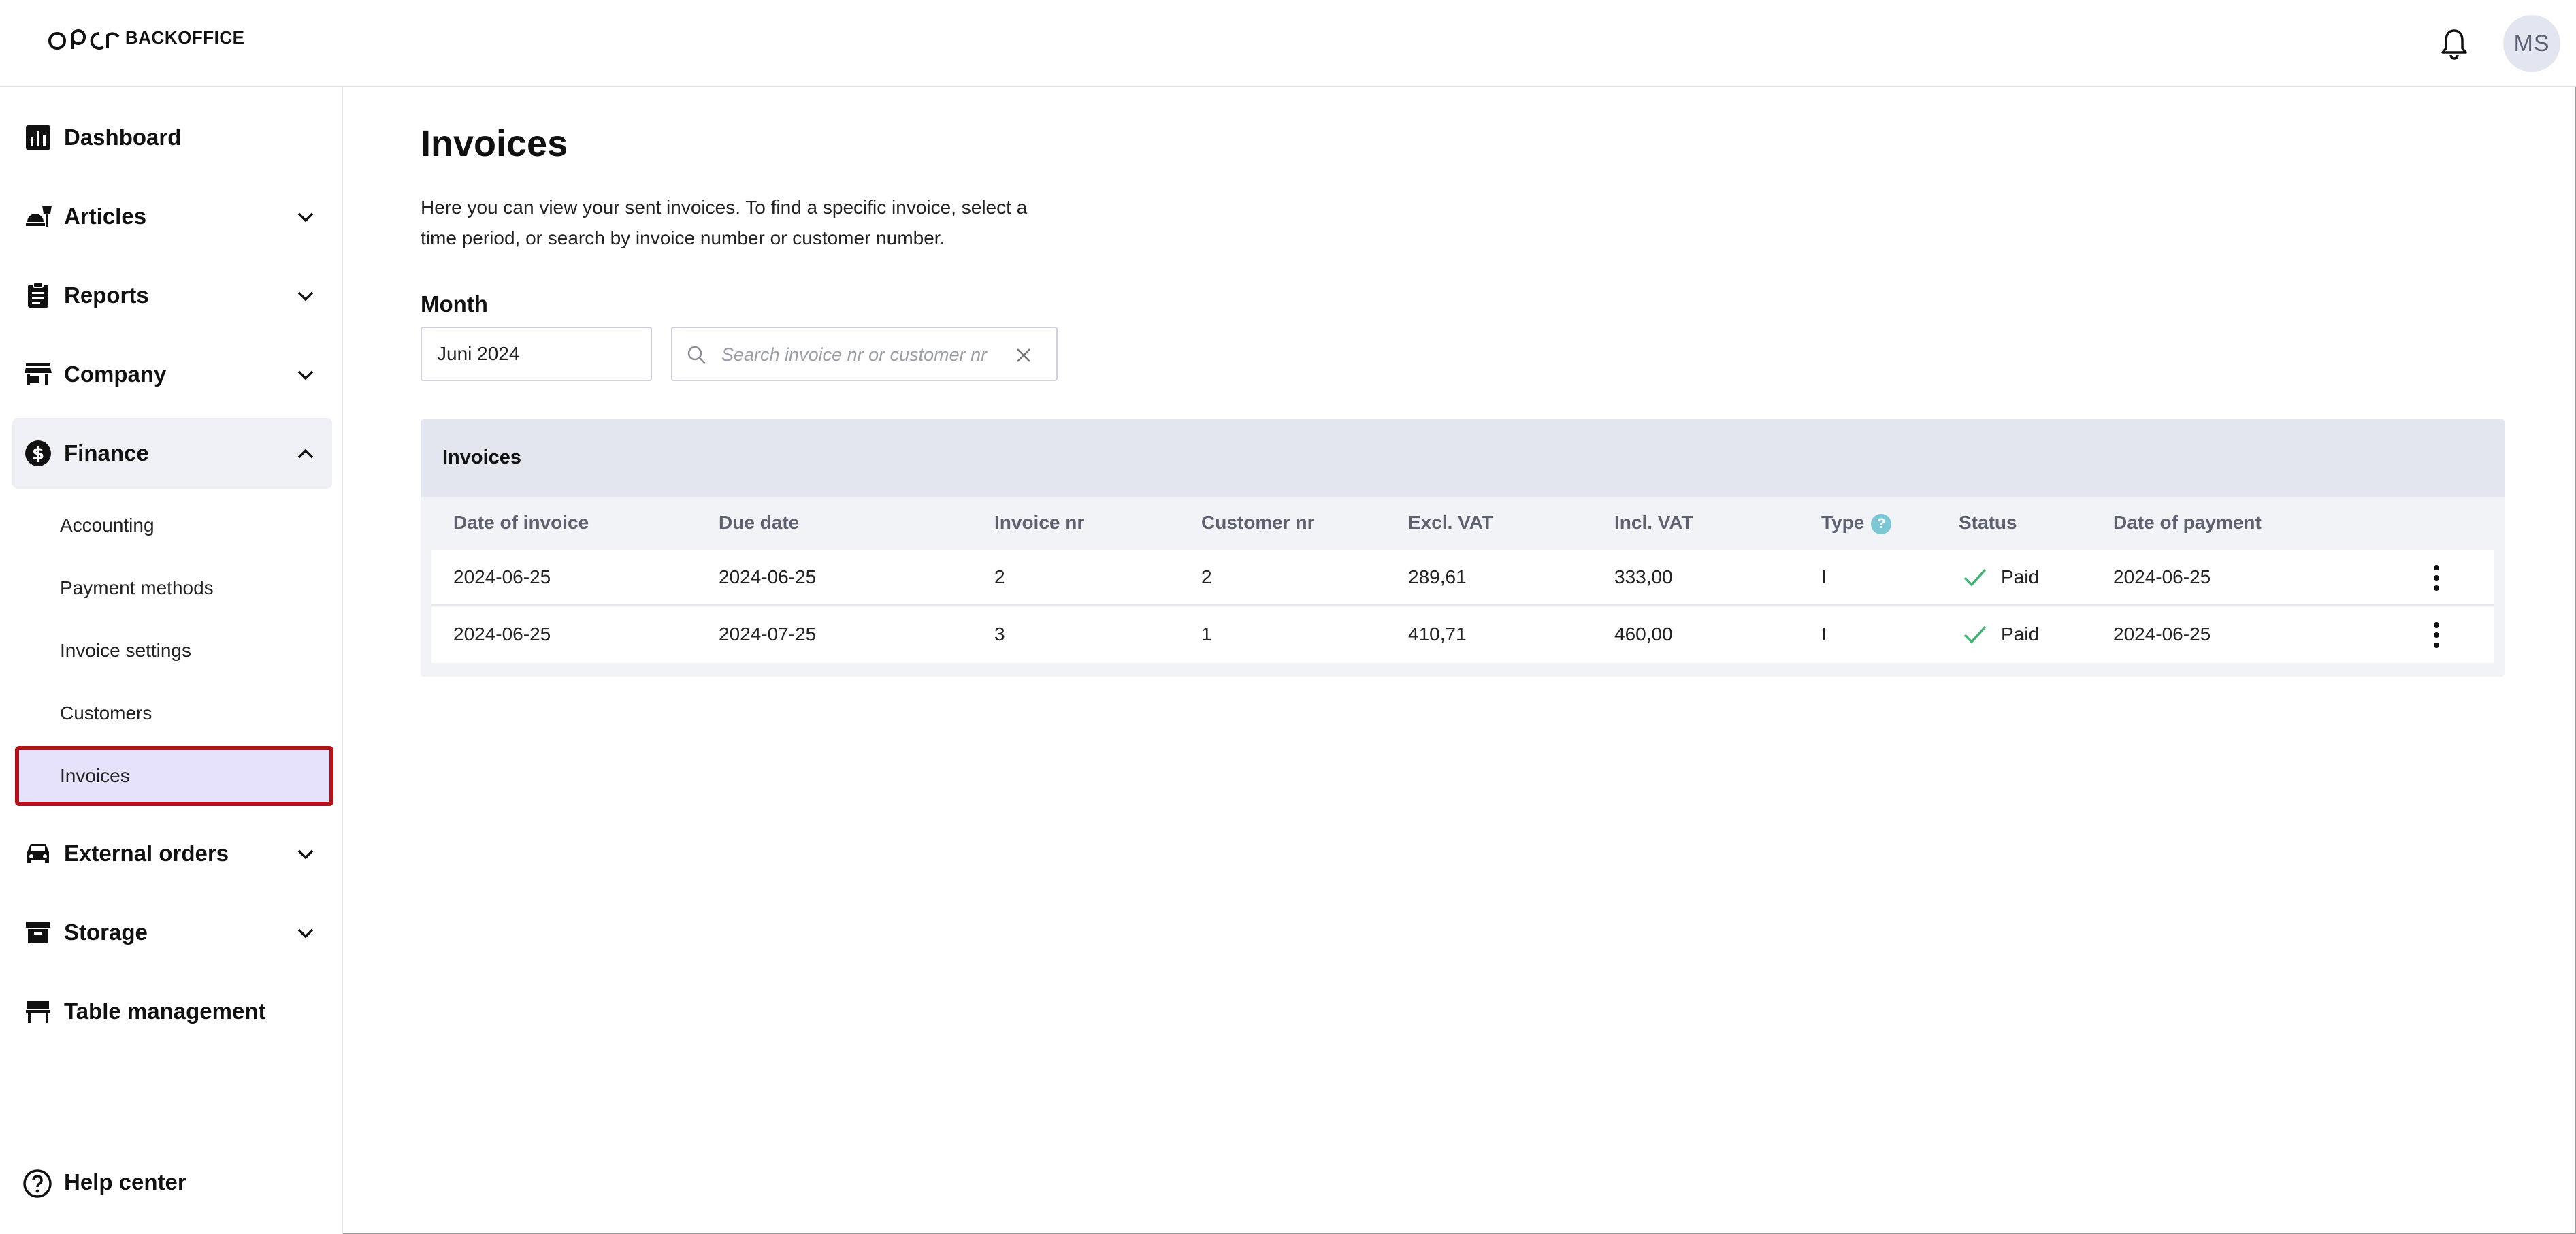  Describe the element at coordinates (106, 295) in the screenshot. I see `sidebar-item-label: Reports` at that location.